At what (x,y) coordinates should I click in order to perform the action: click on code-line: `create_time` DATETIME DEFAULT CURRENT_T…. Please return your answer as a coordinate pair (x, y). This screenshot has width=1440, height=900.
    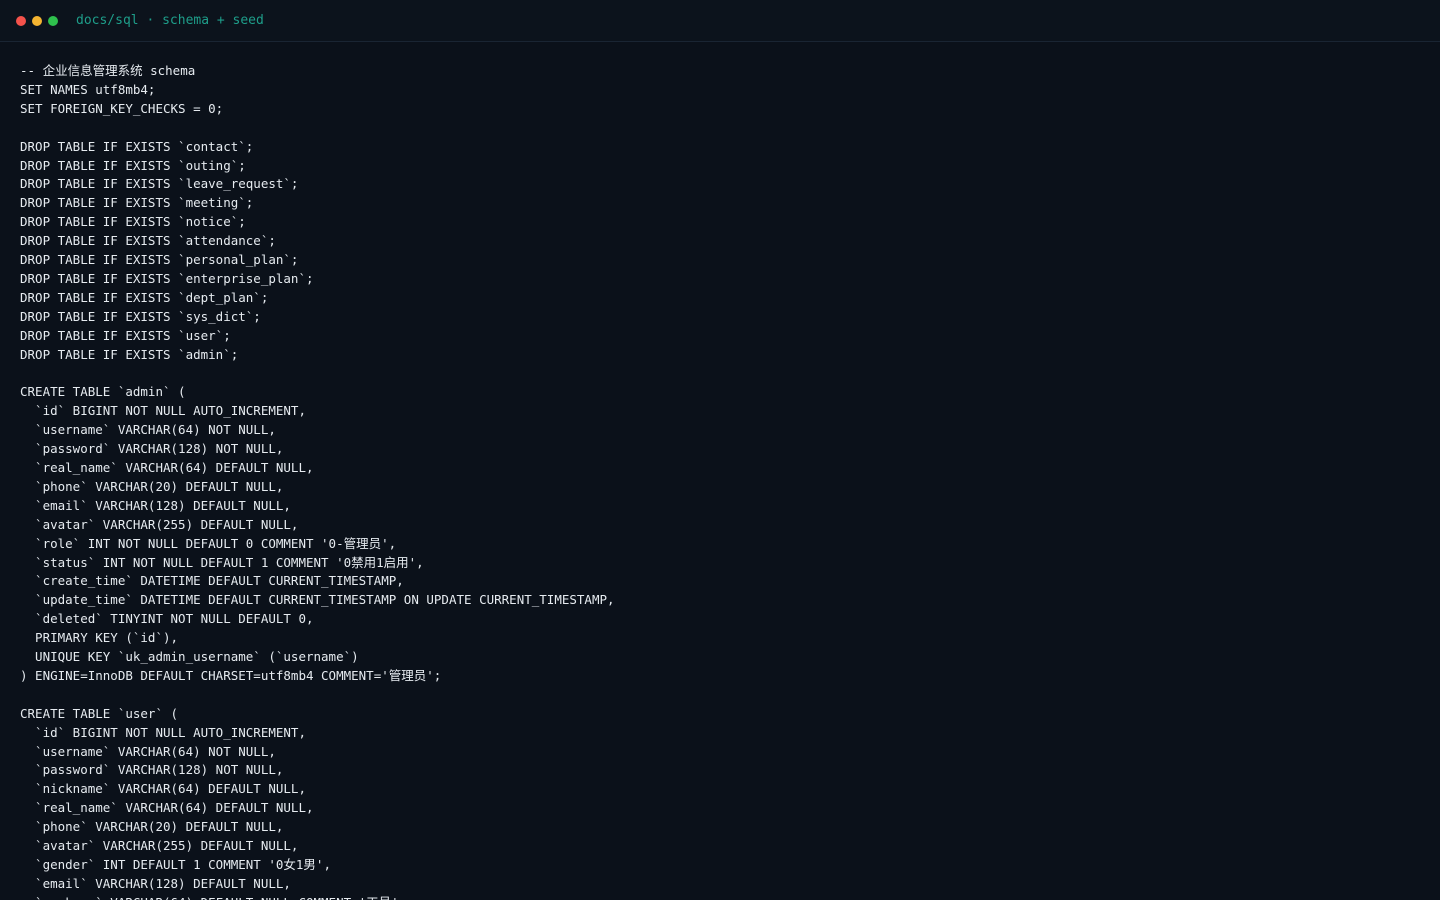
    Looking at the image, I should click on (212, 581).